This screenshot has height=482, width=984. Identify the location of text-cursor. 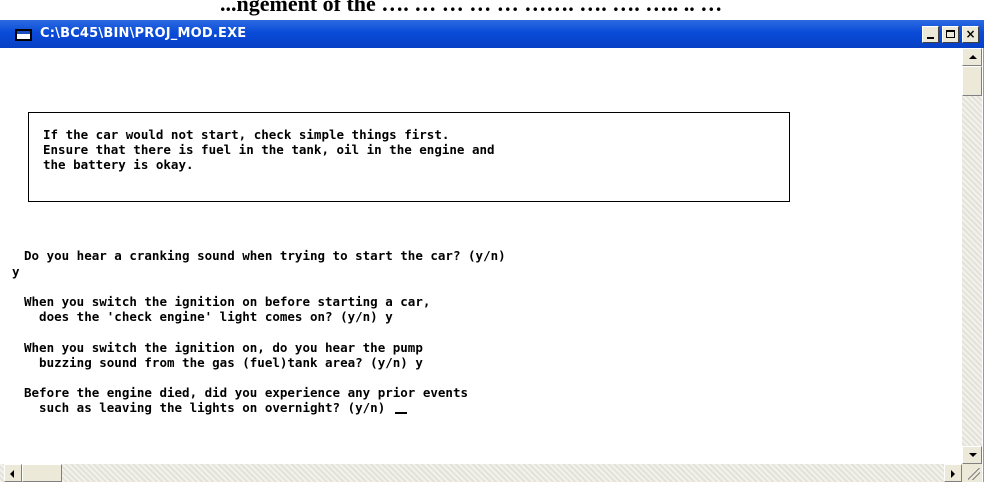
(400, 413).